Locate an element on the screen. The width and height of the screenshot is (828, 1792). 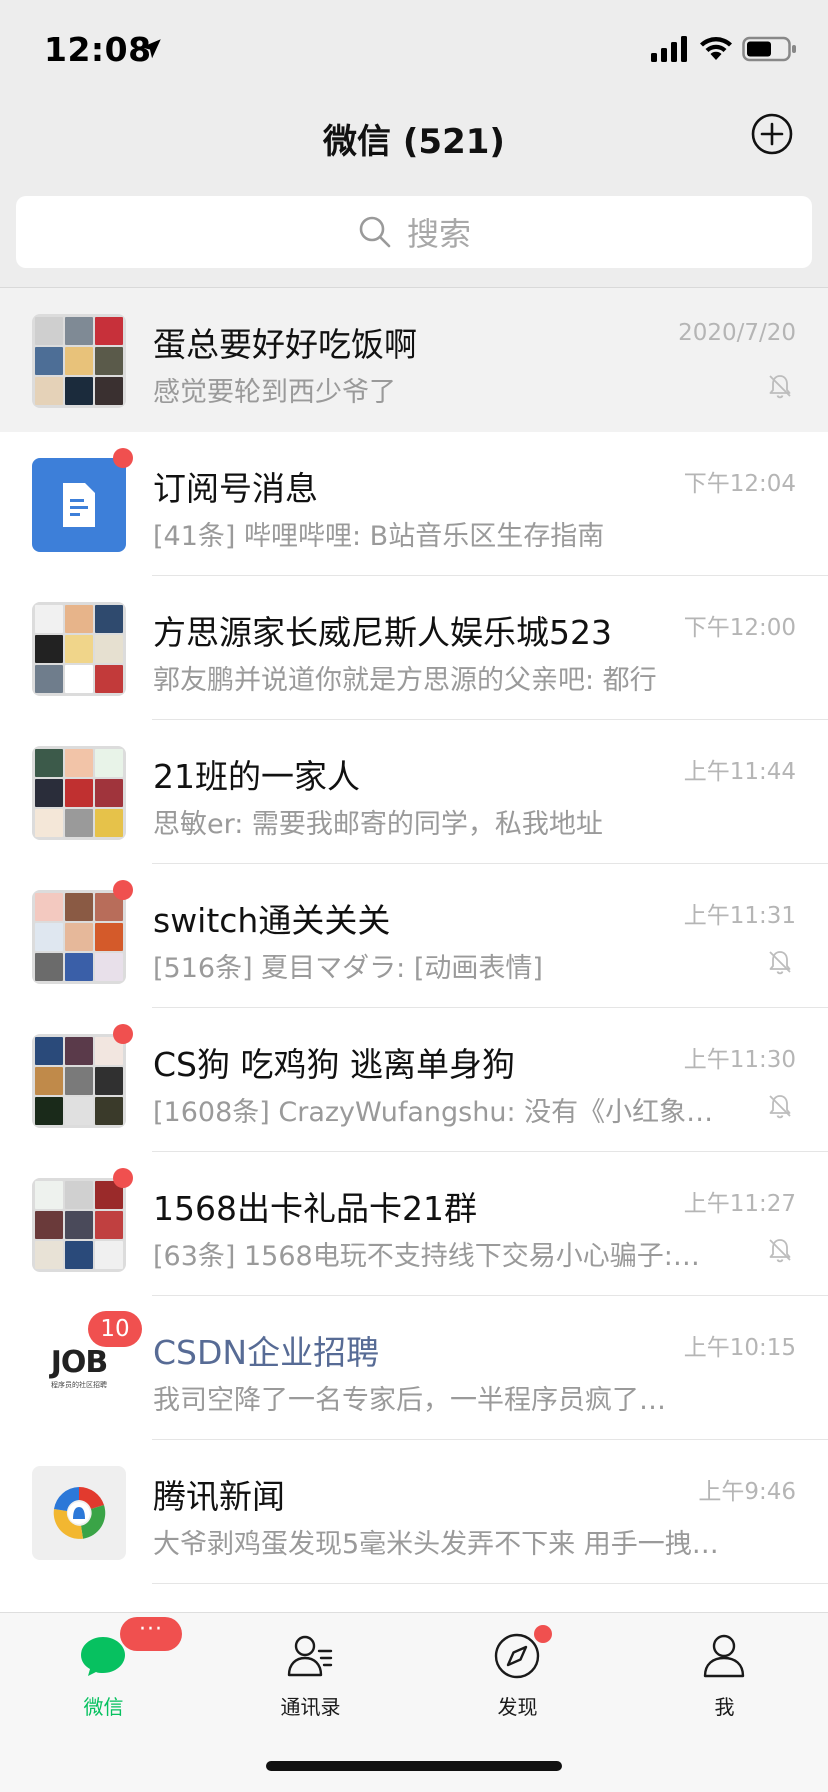
chat-preview: [516条] 夏目マダラ: [动画表情] is located at coordinates (348, 968).